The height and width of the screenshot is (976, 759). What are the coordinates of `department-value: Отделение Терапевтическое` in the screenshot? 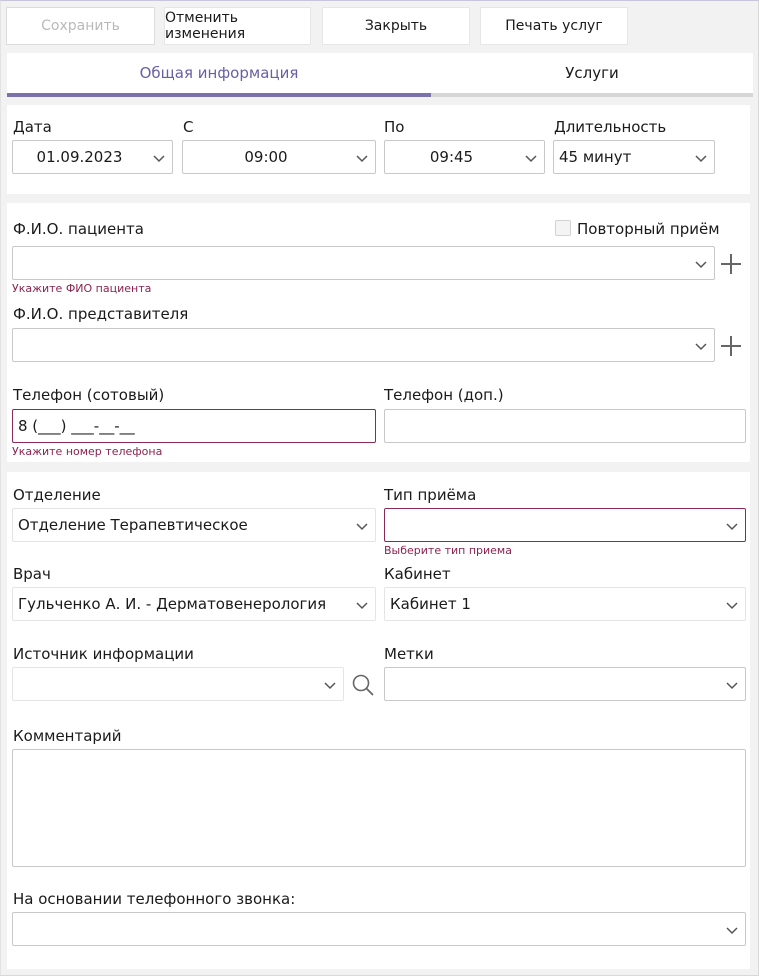 It's located at (133, 525).